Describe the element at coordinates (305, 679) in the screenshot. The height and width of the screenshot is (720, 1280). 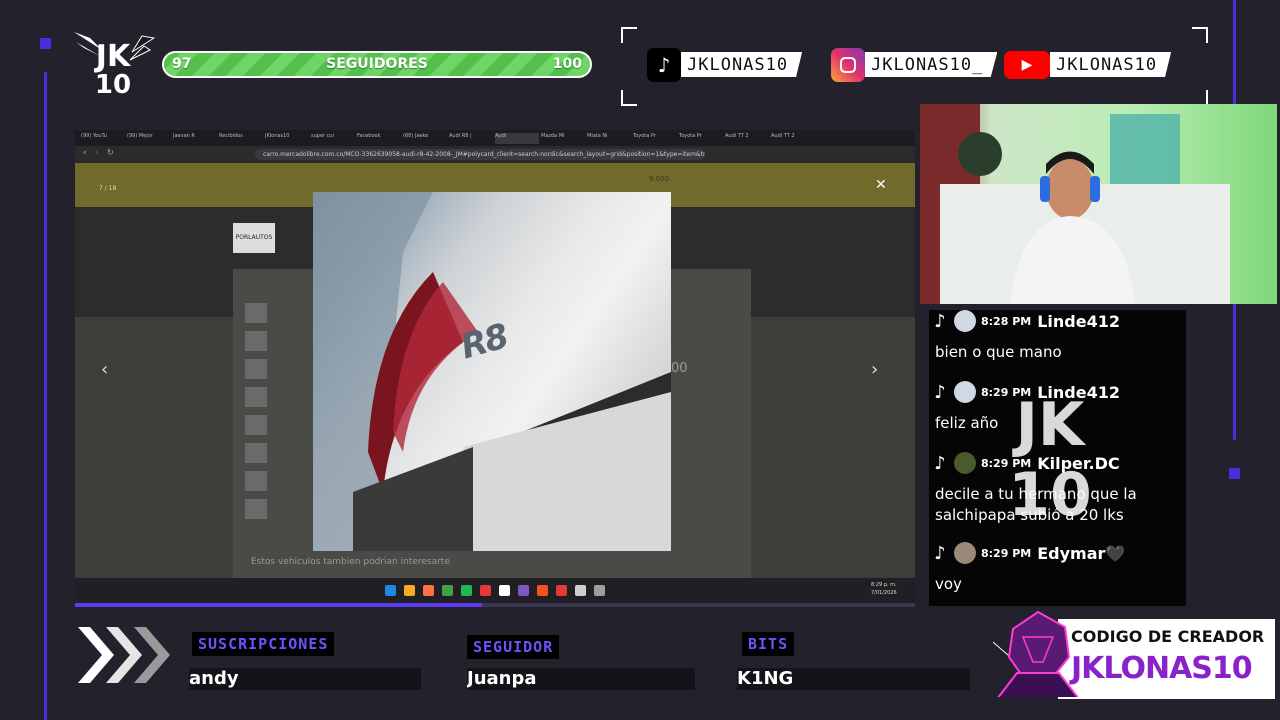
I see `subs-name: andy` at that location.